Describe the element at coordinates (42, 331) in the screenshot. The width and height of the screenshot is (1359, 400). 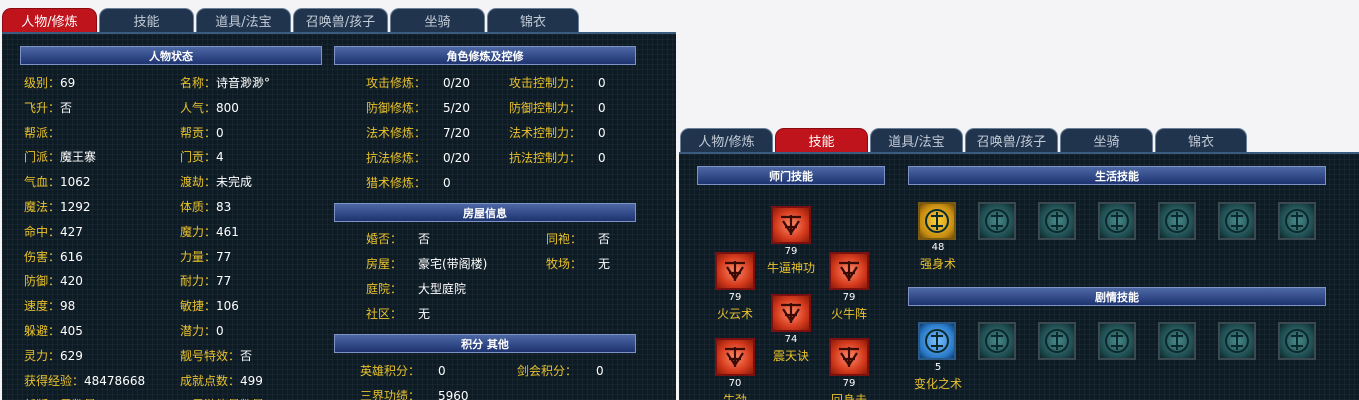
I see `stat-row-label: 躲避：` at that location.